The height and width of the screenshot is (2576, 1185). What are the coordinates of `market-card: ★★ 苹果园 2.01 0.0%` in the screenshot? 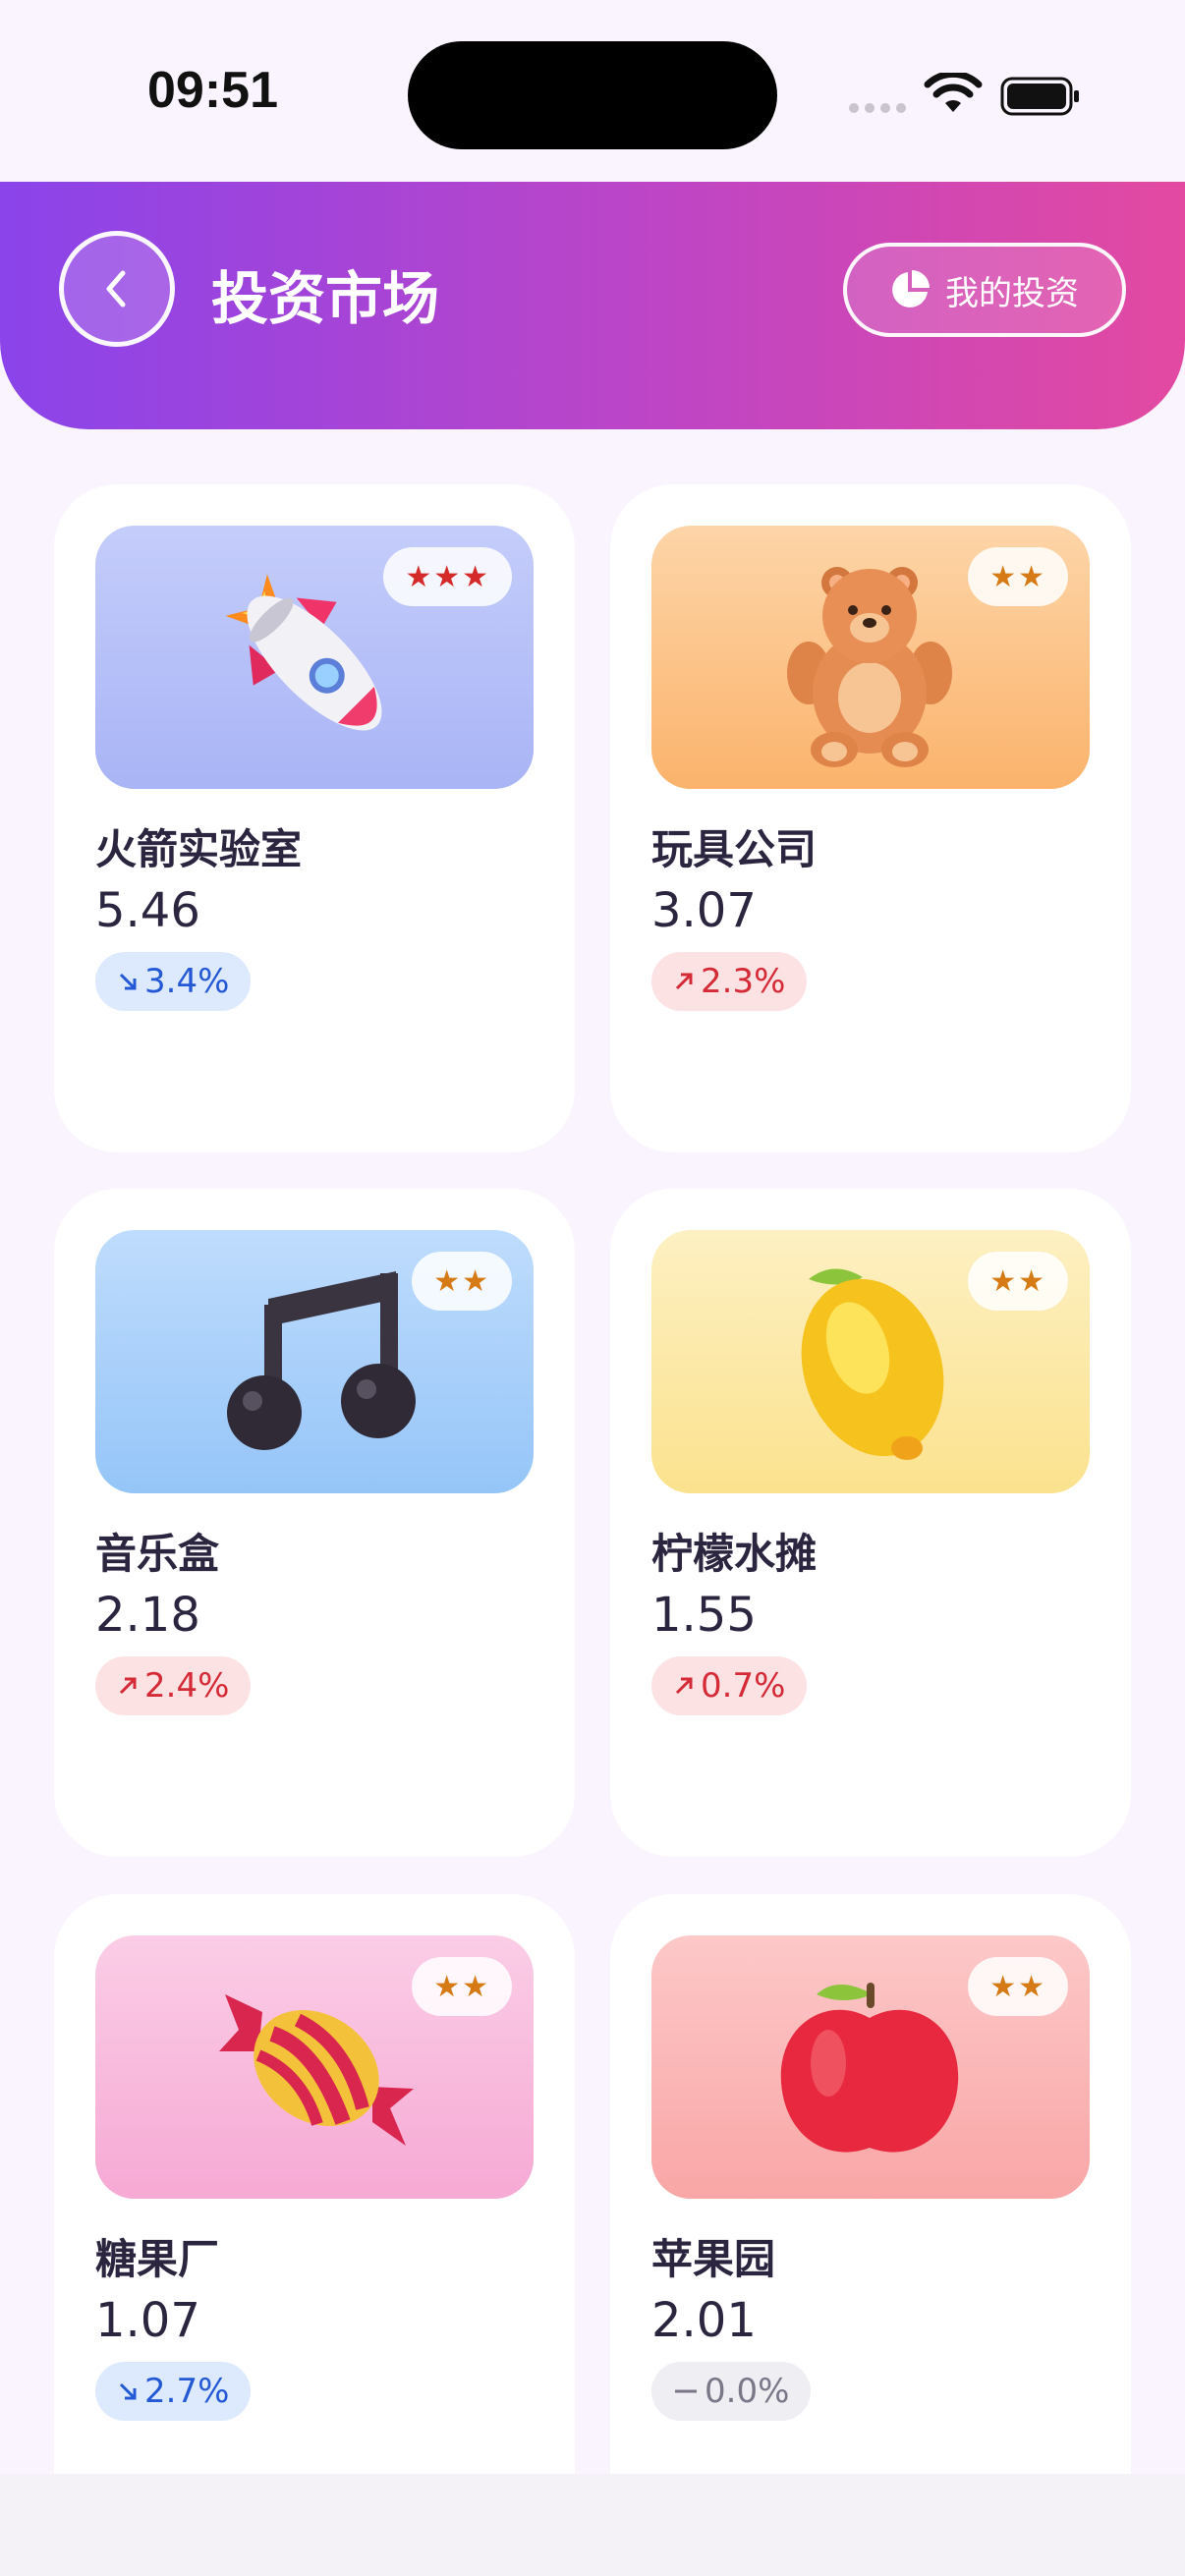 It's located at (871, 2184).